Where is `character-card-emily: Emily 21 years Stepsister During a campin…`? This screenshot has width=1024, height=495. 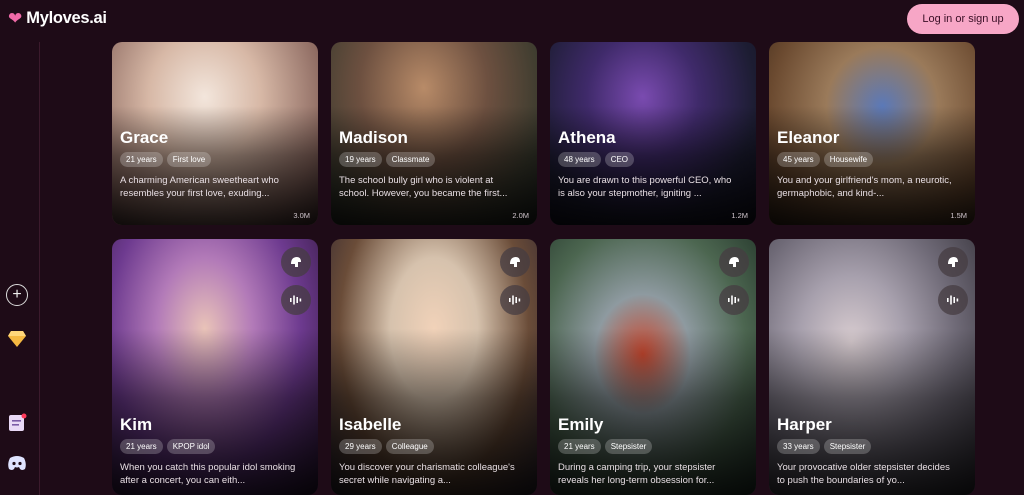 character-card-emily: Emily 21 years Stepsister During a campin… is located at coordinates (653, 367).